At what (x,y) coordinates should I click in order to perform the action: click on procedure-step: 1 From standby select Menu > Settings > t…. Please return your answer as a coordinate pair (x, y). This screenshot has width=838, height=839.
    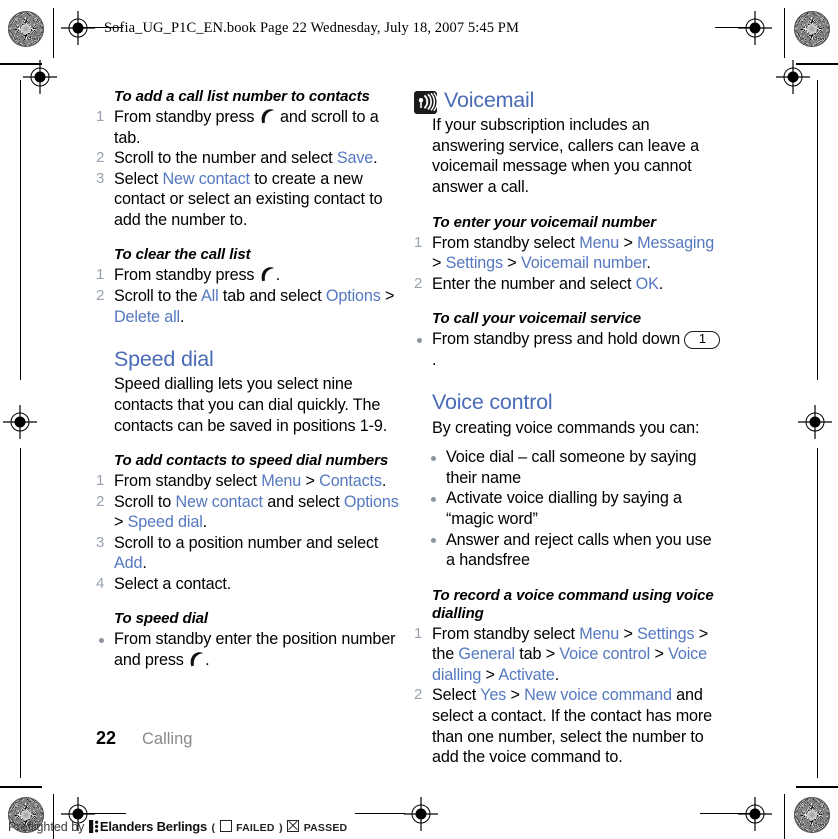
    Looking at the image, I should click on (561, 654).